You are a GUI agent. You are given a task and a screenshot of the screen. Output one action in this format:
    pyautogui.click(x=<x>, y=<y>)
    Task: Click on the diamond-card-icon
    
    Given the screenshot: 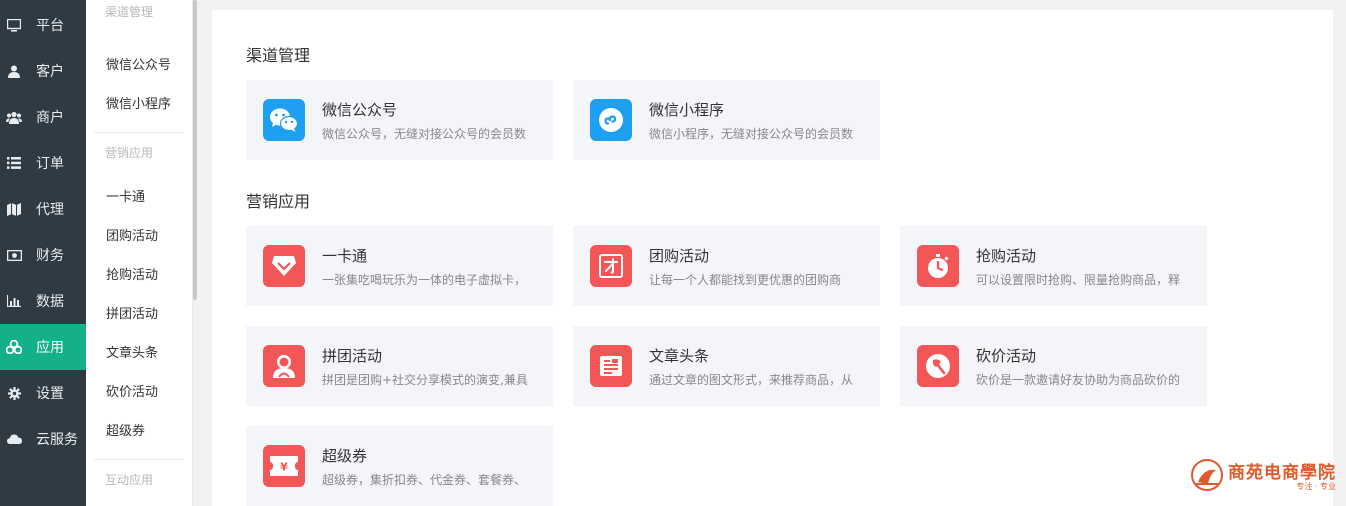 What is the action you would take?
    pyautogui.click(x=284, y=266)
    